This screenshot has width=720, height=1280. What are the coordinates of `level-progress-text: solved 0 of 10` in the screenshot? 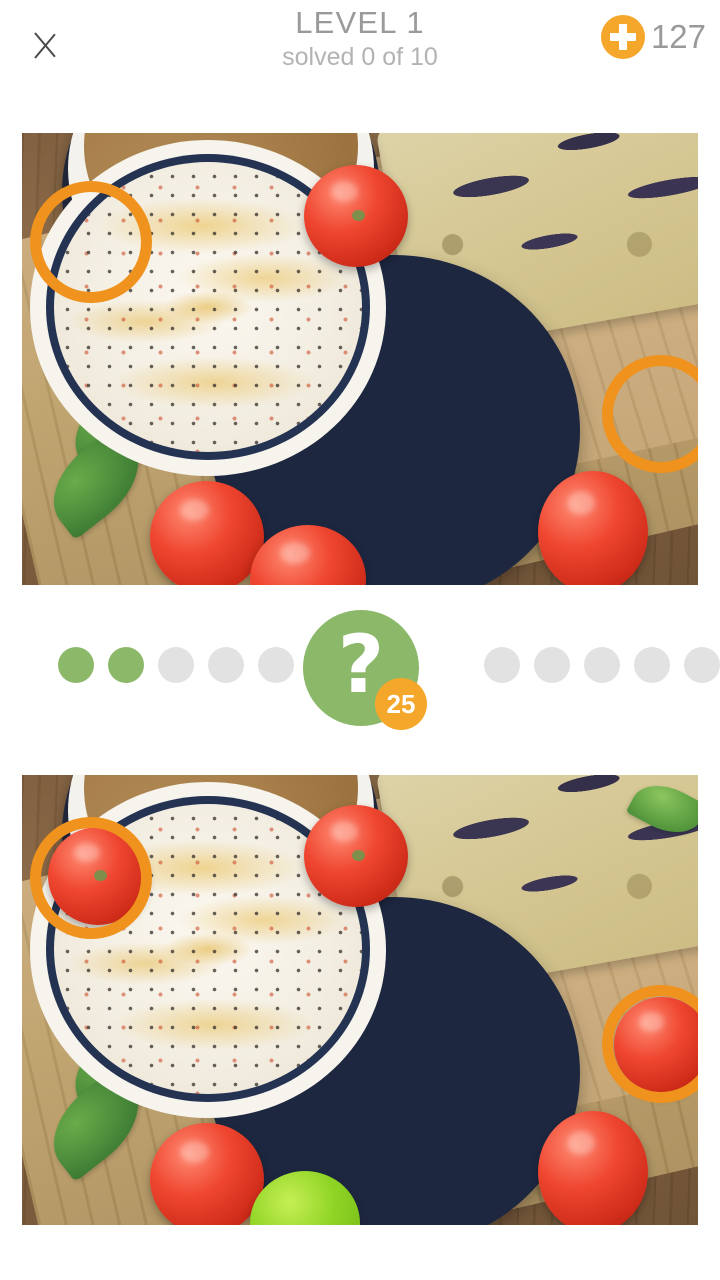 It's located at (360, 57).